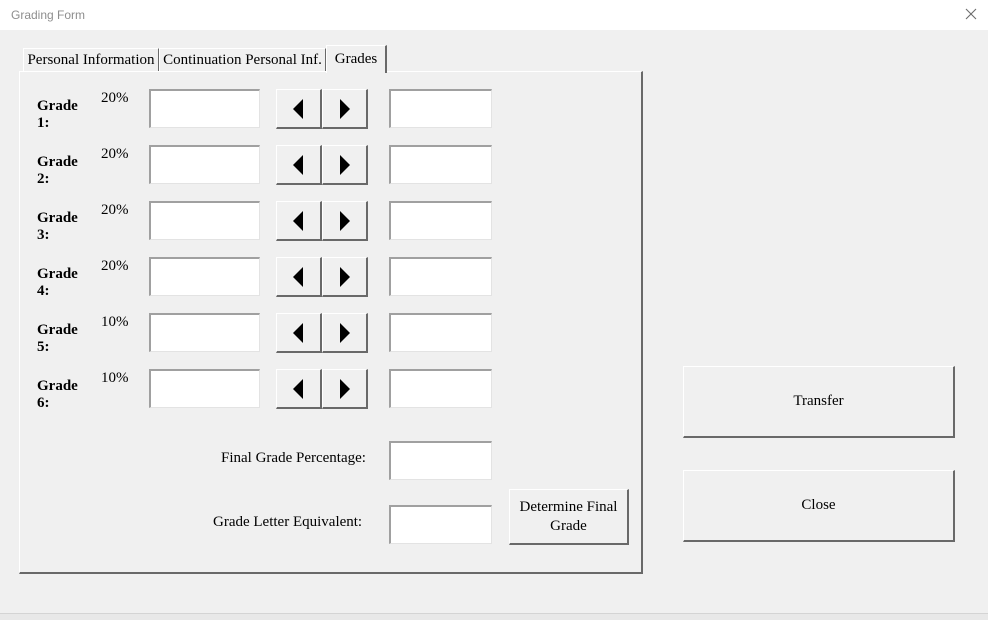 The image size is (988, 620). Describe the element at coordinates (91, 59) in the screenshot. I see `tab-personal-information: Personal Information` at that location.